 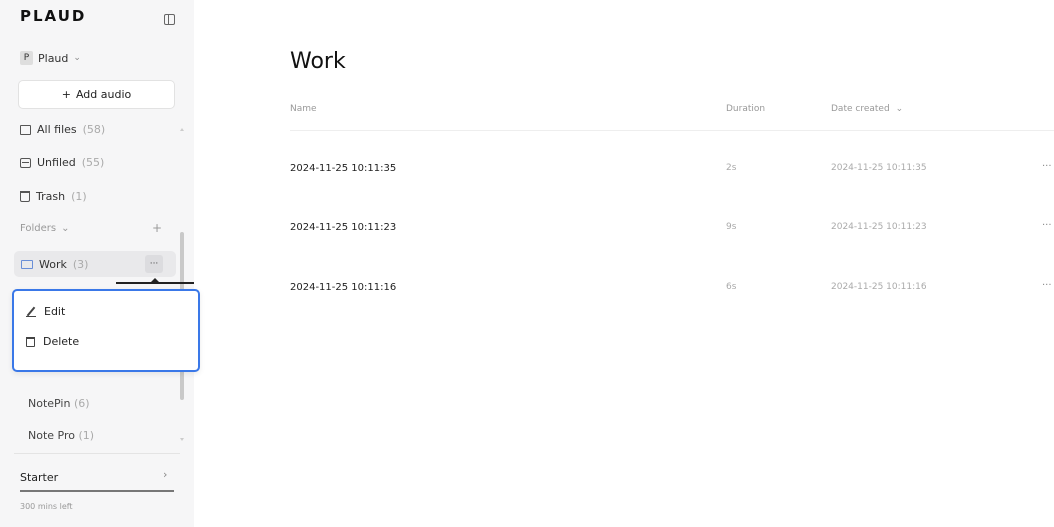 I want to click on column-header-date-created: Date created ⌄, so click(x=867, y=109).